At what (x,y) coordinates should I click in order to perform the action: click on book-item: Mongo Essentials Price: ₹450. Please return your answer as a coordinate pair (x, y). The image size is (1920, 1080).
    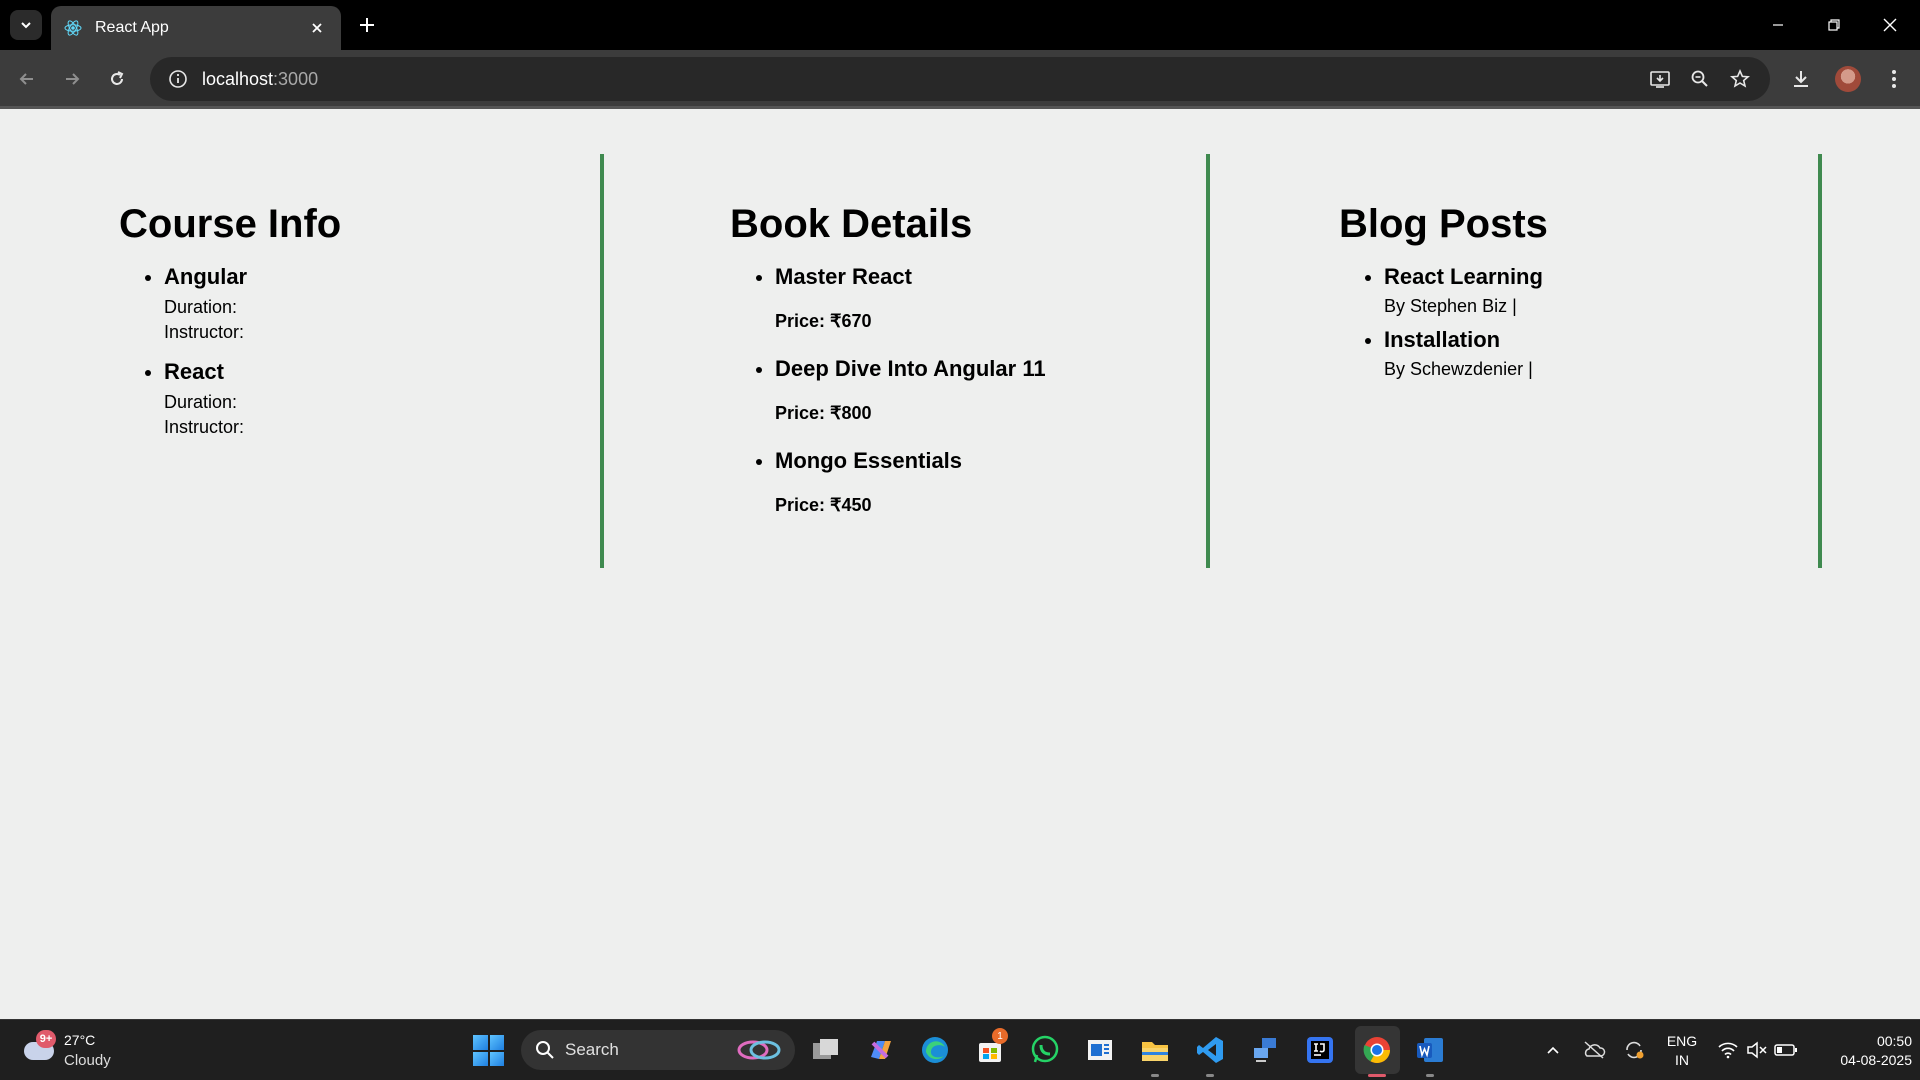
    Looking at the image, I should click on (901, 482).